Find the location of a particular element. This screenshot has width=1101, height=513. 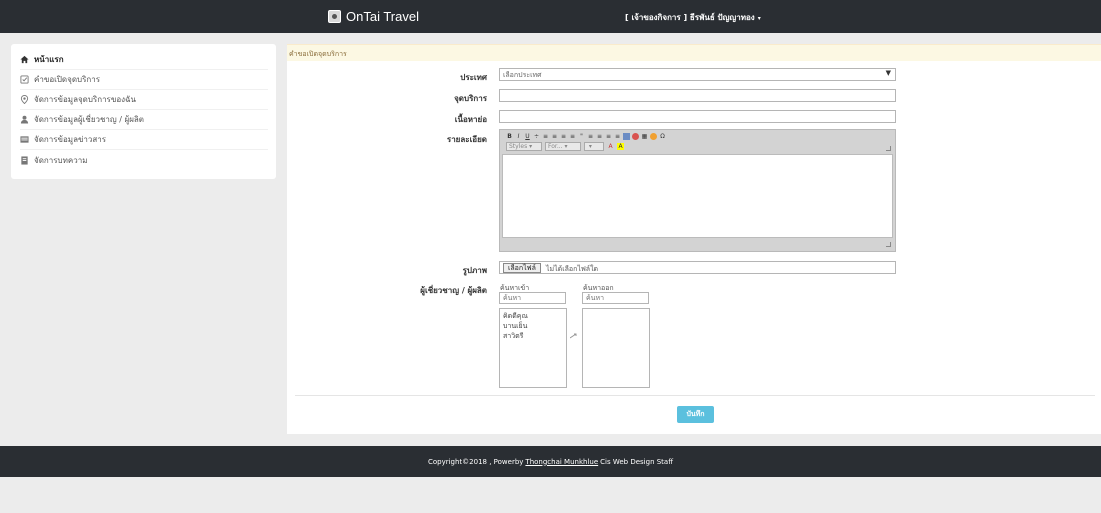

search-in-input is located at coordinates (532, 298).